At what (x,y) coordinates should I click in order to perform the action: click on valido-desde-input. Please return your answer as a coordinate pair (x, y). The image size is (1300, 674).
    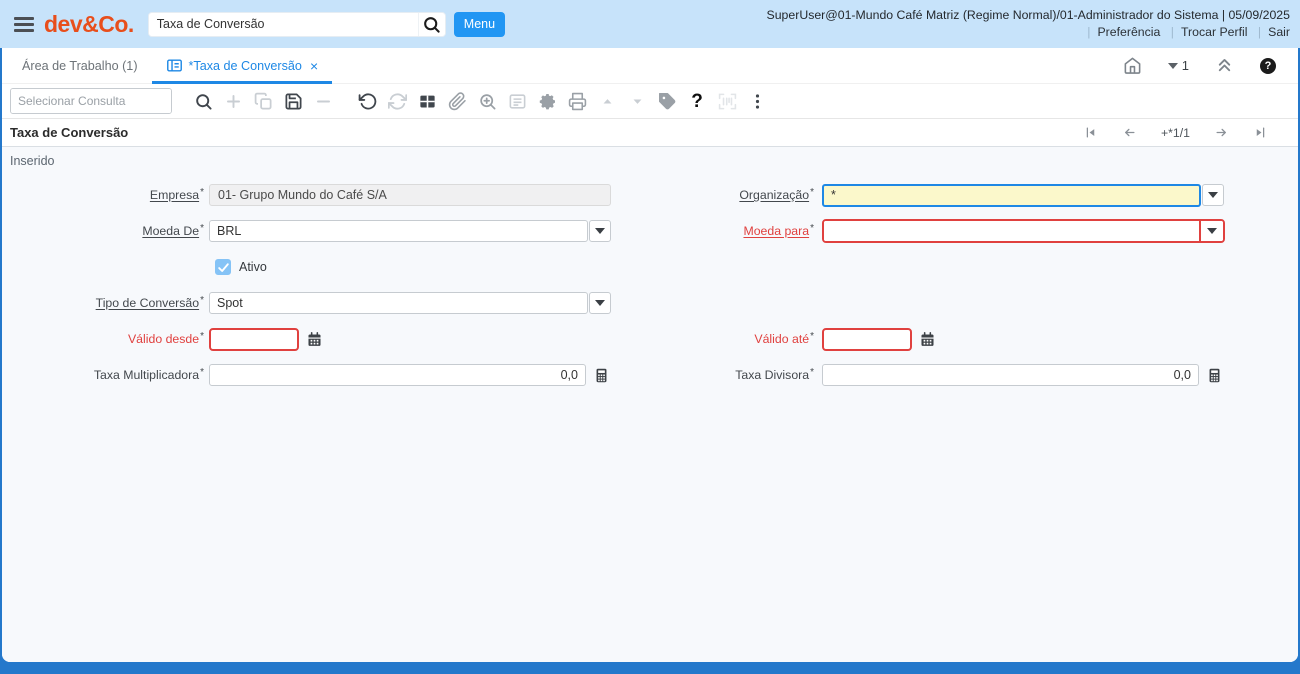
    Looking at the image, I should click on (254, 339).